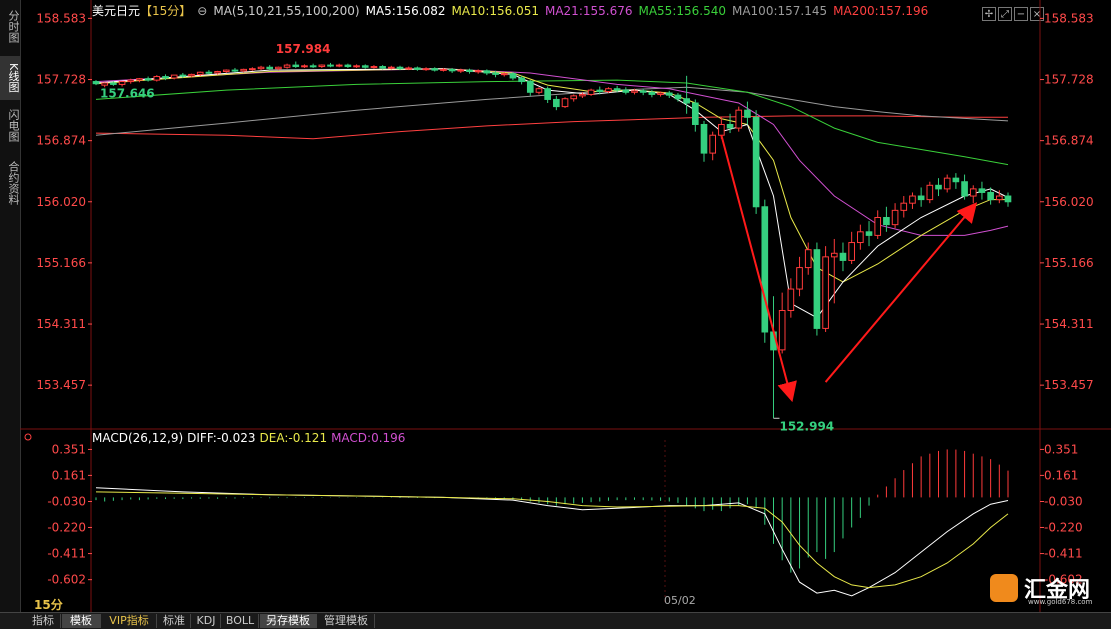  I want to click on y-tick-label-left-6: 153.457, so click(61, 385).